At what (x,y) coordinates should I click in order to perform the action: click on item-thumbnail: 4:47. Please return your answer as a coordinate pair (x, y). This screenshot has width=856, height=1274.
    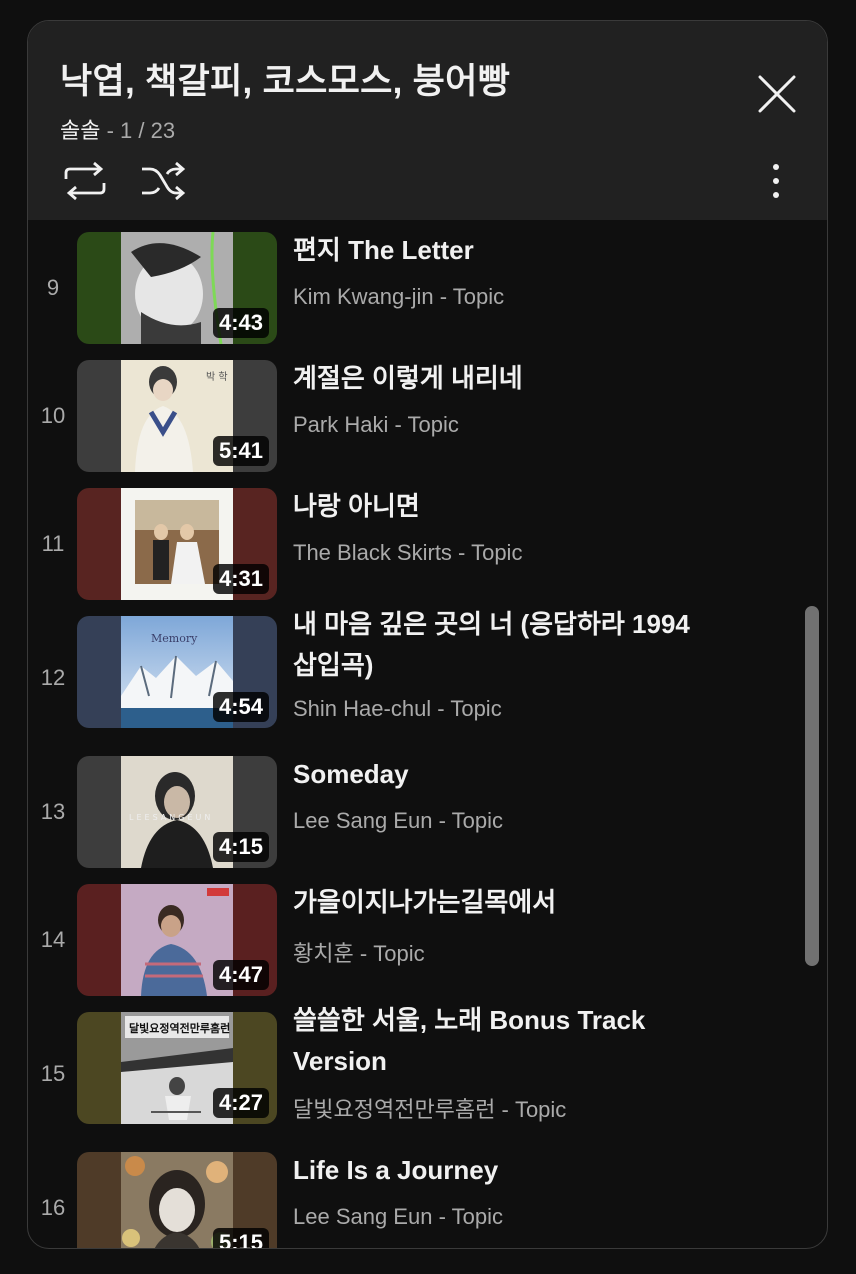
    Looking at the image, I should click on (177, 940).